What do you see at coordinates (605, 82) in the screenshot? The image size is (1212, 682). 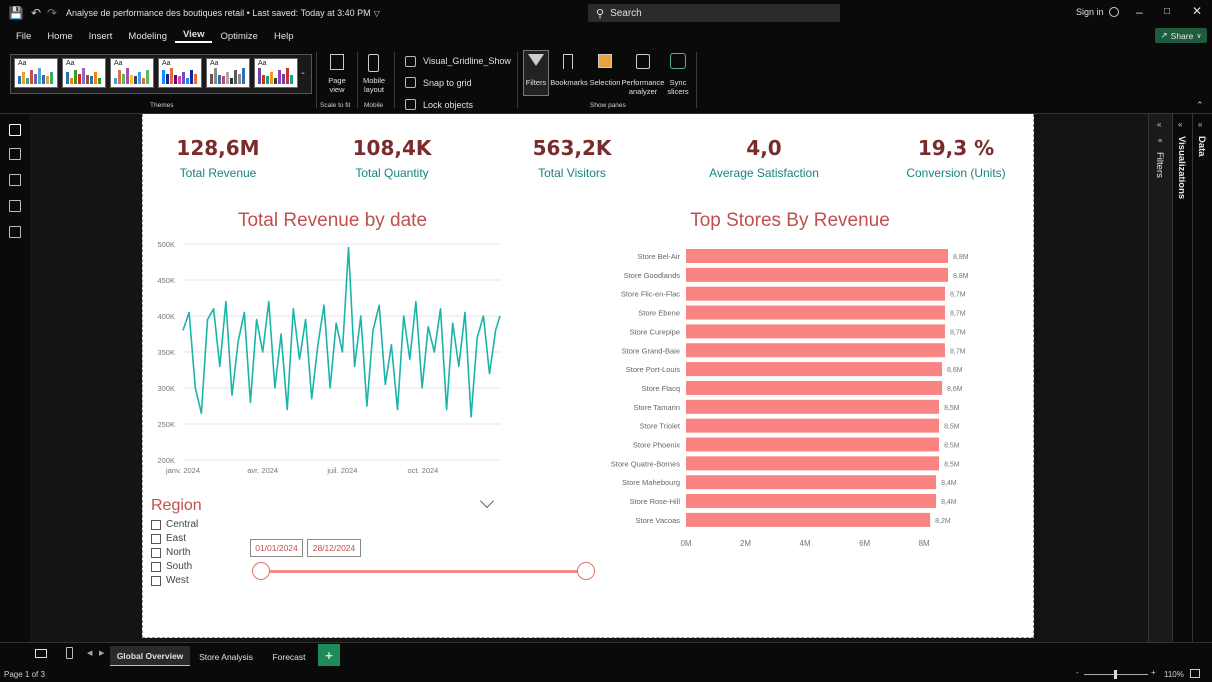 I see `selection-button: Selection` at bounding box center [605, 82].